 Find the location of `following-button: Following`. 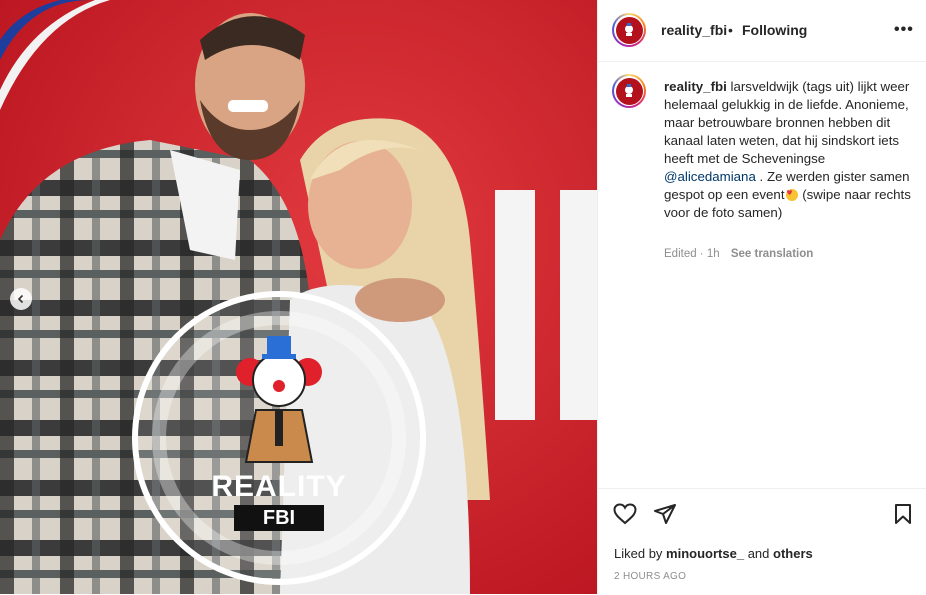

following-button: Following is located at coordinates (774, 30).